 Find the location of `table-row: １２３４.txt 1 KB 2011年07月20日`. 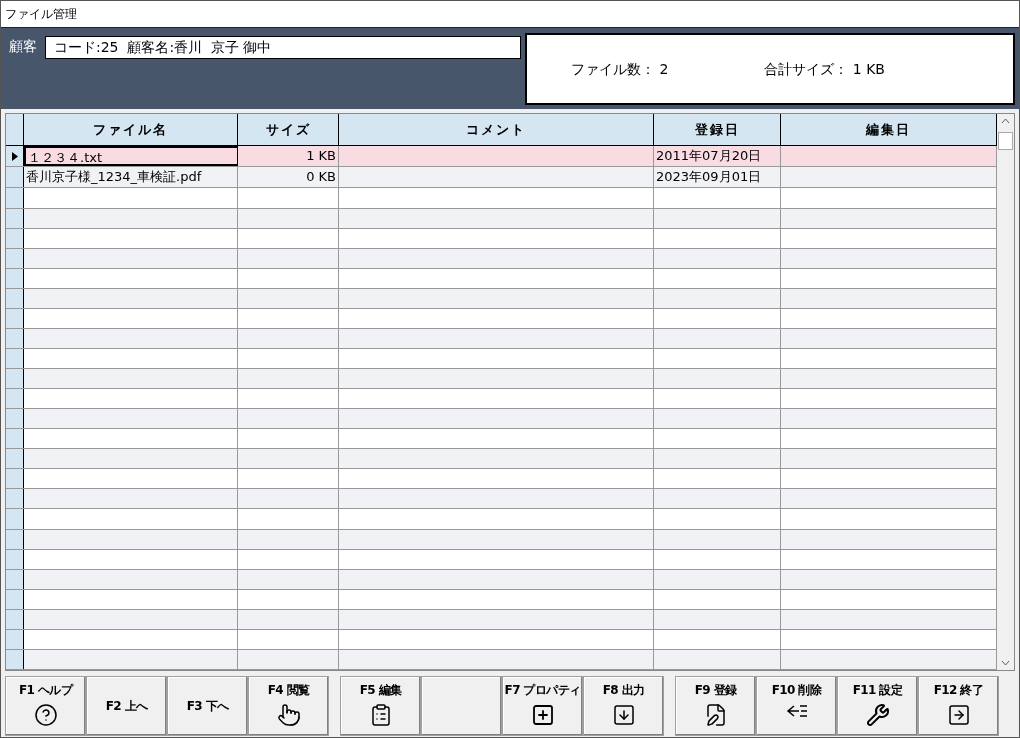

table-row: １２３４.txt 1 KB 2011年07月20日 is located at coordinates (501, 157).